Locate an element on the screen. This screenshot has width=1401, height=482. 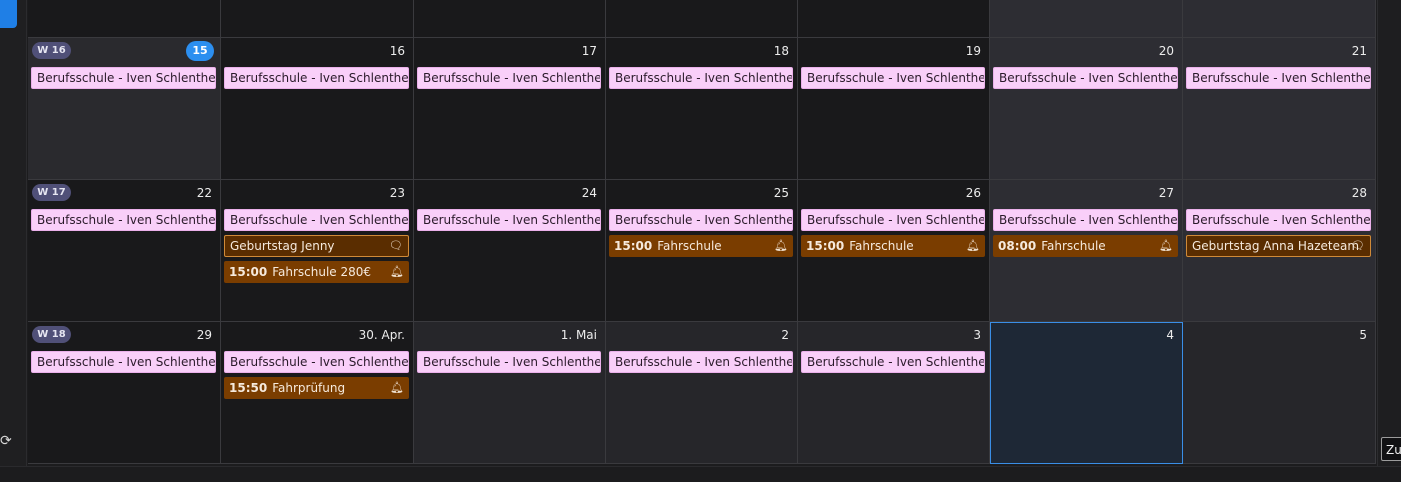
day-number: 25 is located at coordinates (781, 193).